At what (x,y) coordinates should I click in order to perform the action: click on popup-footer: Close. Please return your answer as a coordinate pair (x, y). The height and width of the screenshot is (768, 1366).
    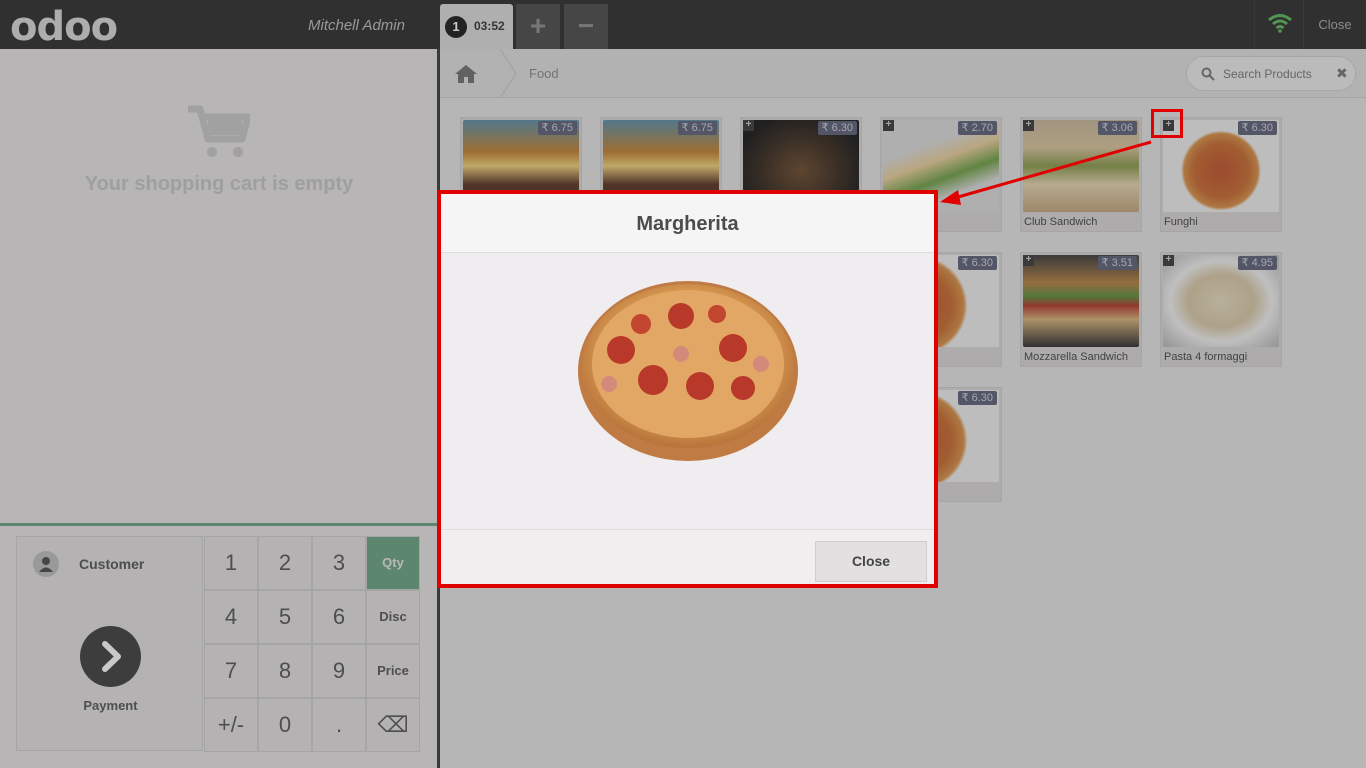
    Looking at the image, I should click on (687, 556).